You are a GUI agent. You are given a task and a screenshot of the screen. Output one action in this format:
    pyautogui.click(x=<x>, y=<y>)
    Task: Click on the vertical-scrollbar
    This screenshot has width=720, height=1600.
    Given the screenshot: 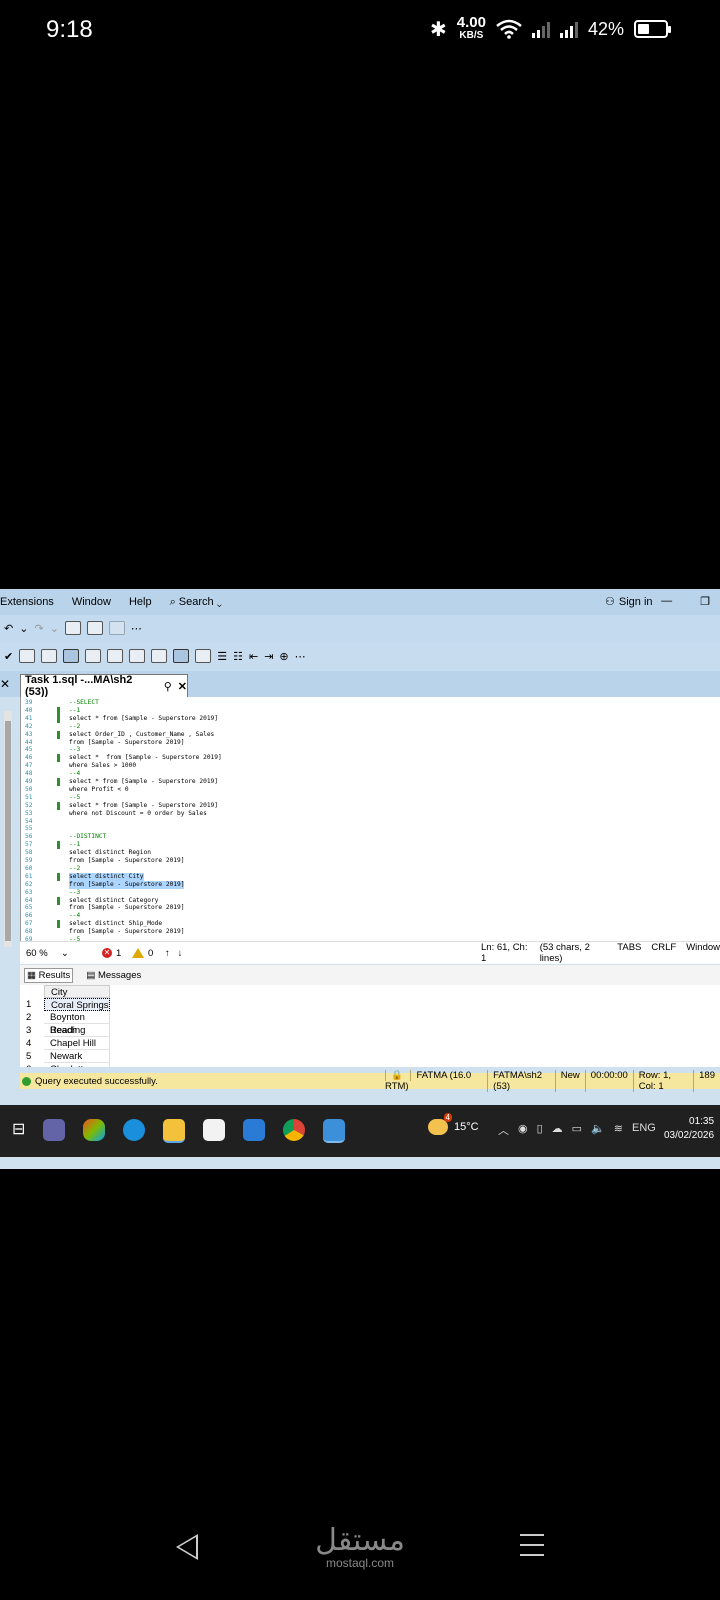 What is the action you would take?
    pyautogui.click(x=8, y=829)
    